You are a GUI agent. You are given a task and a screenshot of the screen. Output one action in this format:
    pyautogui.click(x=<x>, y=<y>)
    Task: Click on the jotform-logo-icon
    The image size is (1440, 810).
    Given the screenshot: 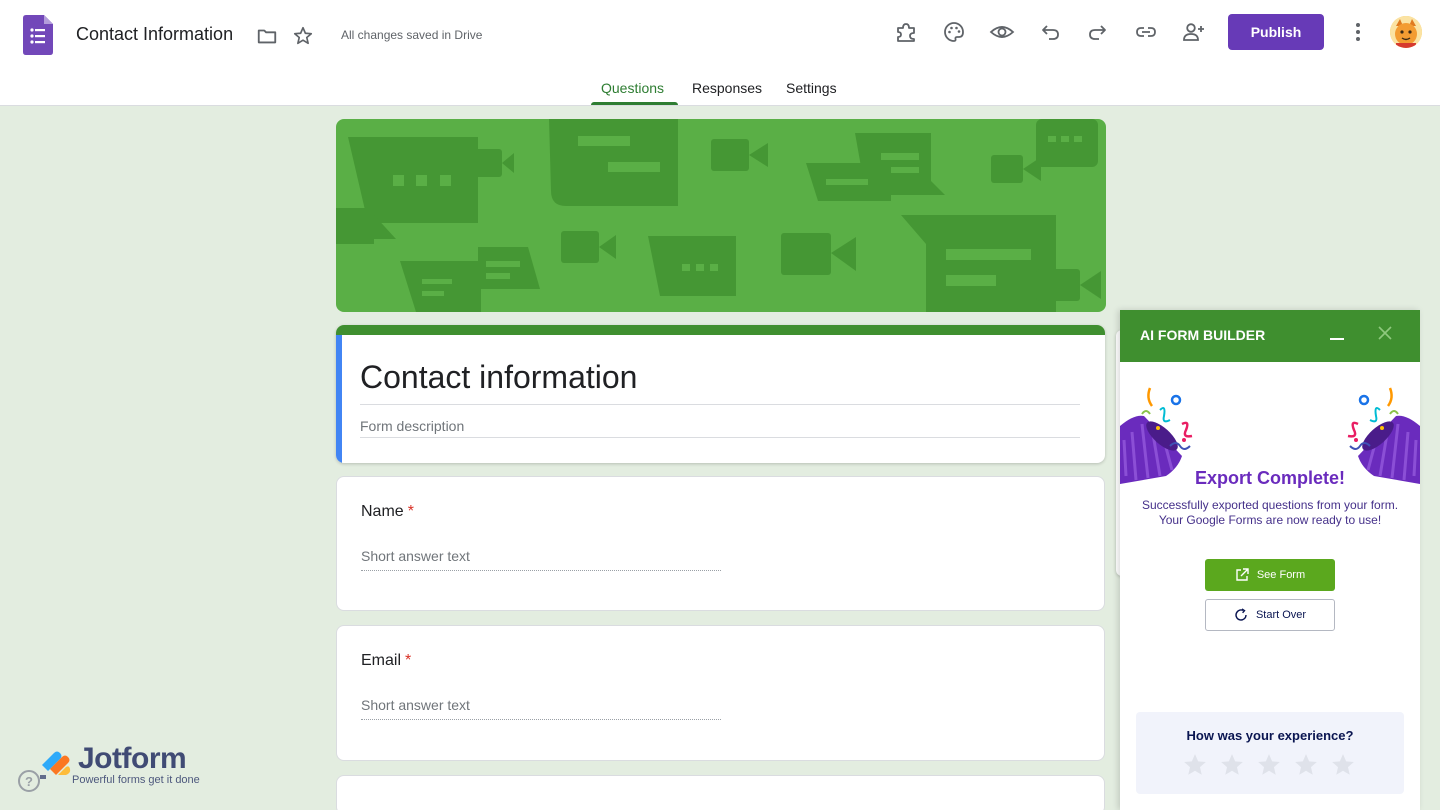 What is the action you would take?
    pyautogui.click(x=56, y=763)
    